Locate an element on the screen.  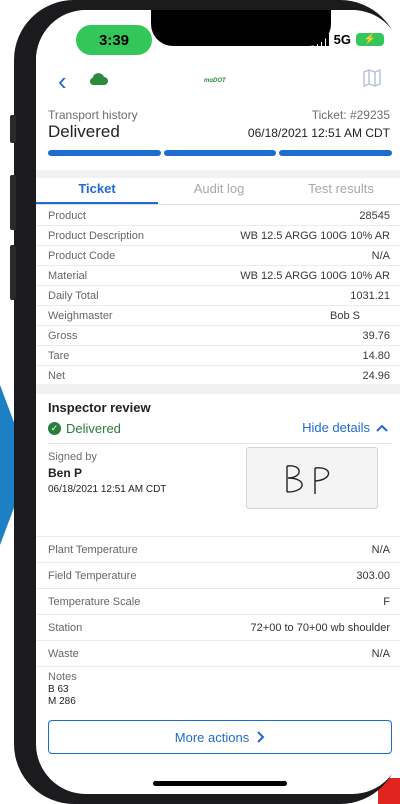
list-item: Station 72+00 to 70+00 wb shoulder is located at coordinates (218, 627).